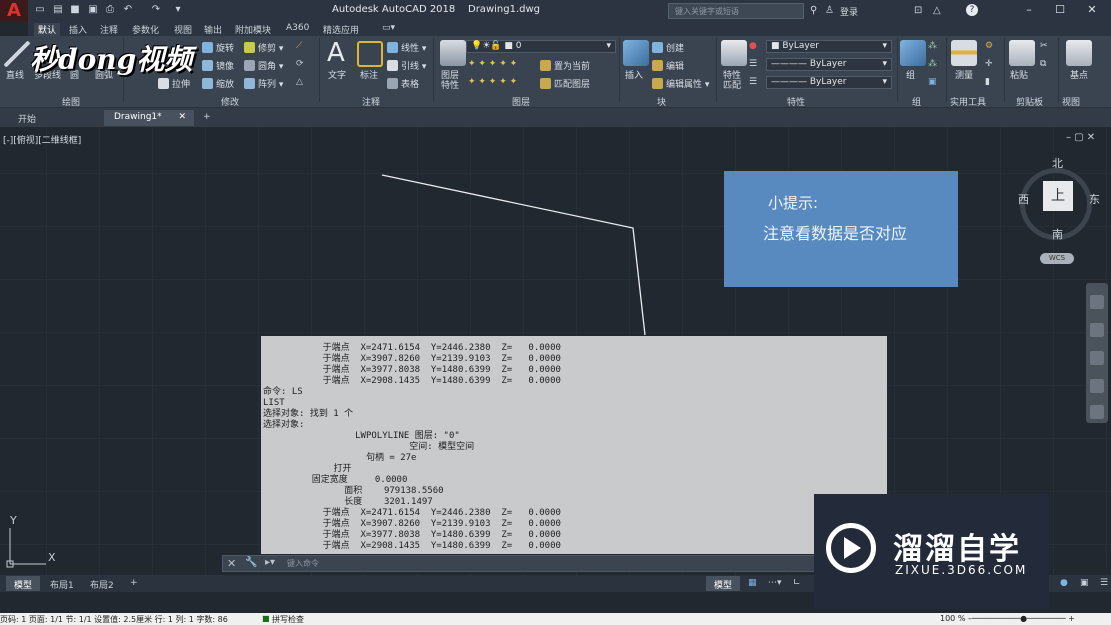 This screenshot has width=1111, height=625. Describe the element at coordinates (336, 53) in the screenshot. I see `text-icon: A` at that location.